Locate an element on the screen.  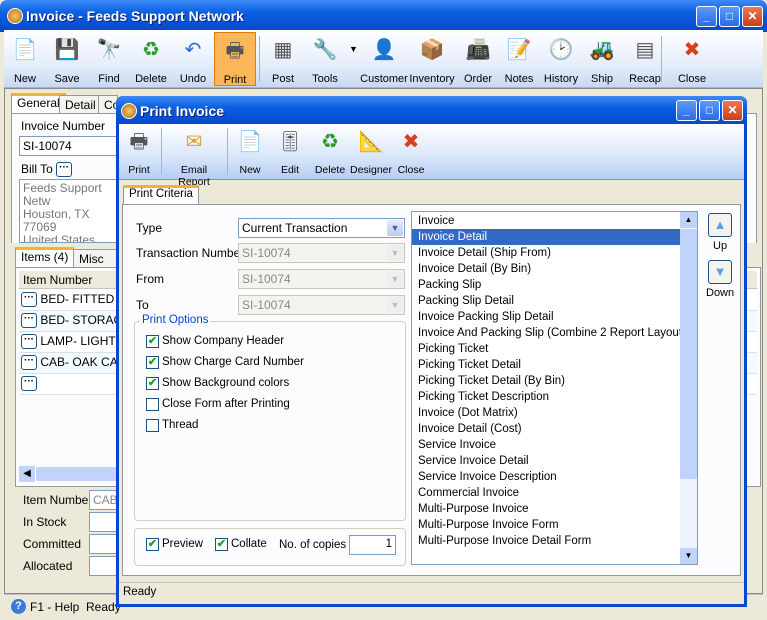
toolbar-separator is located at coordinates (161, 151).